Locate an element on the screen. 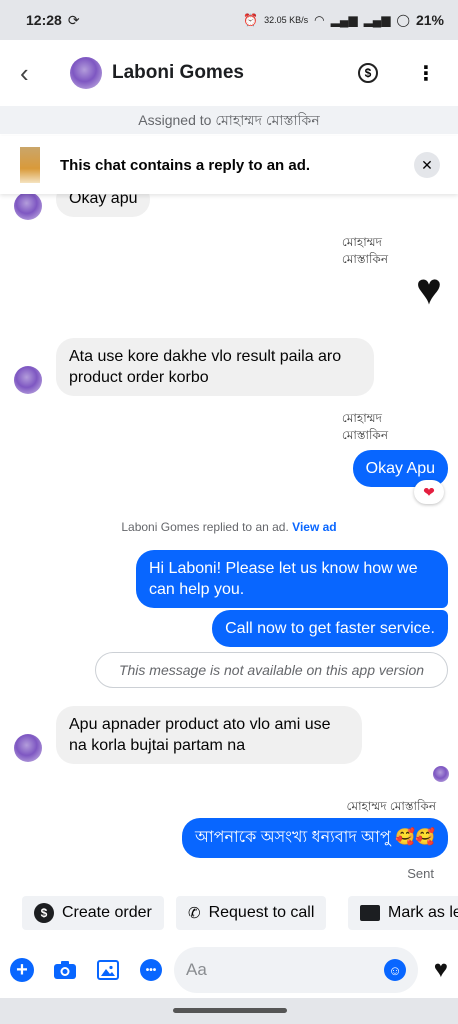 The width and height of the screenshot is (458, 1024). sent-status: Sent is located at coordinates (420, 873).